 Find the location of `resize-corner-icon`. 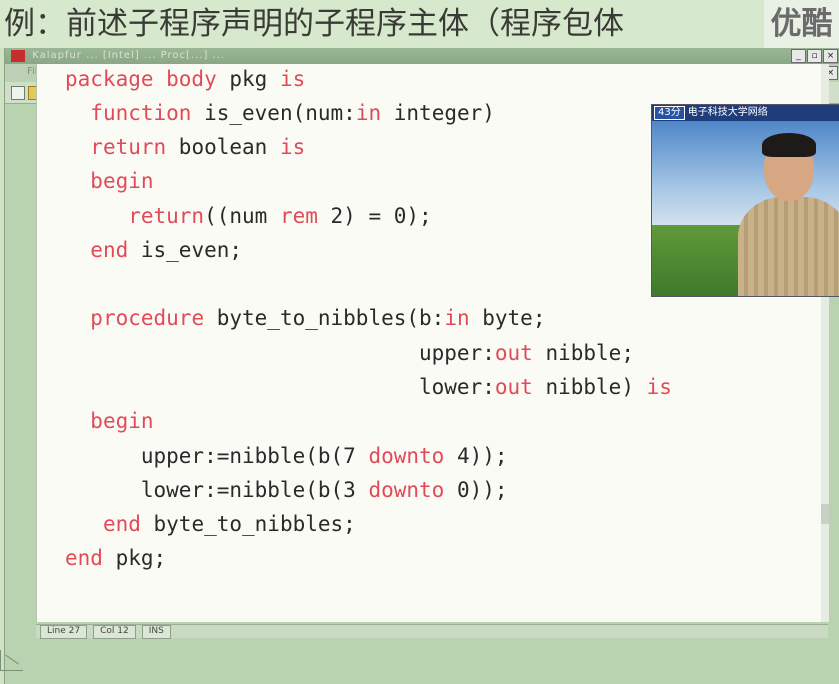

resize-corner-icon is located at coordinates (11, 660).